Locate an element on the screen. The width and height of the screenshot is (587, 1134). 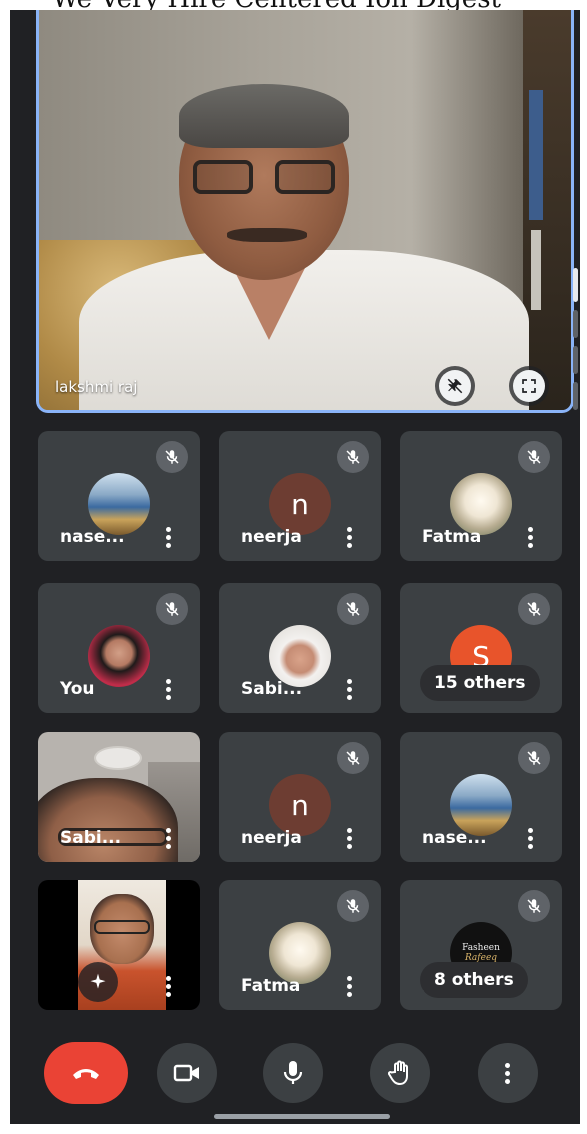
hijab-avatar is located at coordinates (300, 656).